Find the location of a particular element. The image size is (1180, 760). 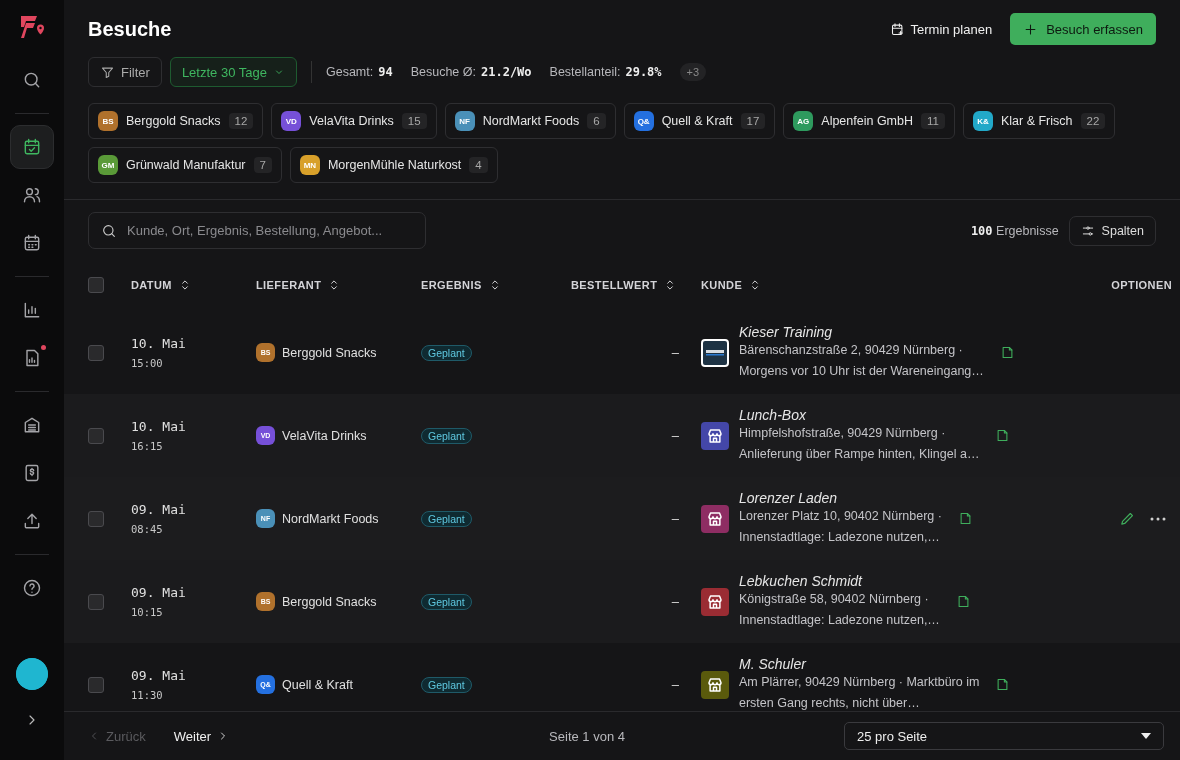

customer-name: Lorenzer Laden is located at coordinates (789, 497).